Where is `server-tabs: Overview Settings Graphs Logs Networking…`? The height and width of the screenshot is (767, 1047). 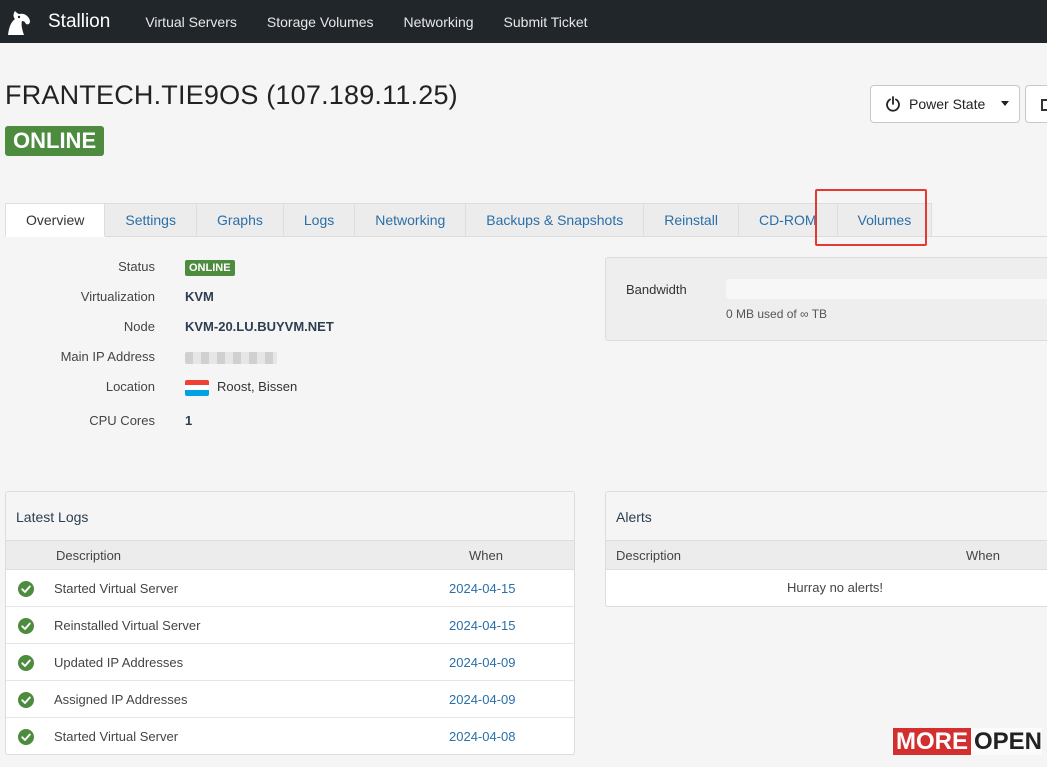 server-tabs: Overview Settings Graphs Logs Networking… is located at coordinates (526, 220).